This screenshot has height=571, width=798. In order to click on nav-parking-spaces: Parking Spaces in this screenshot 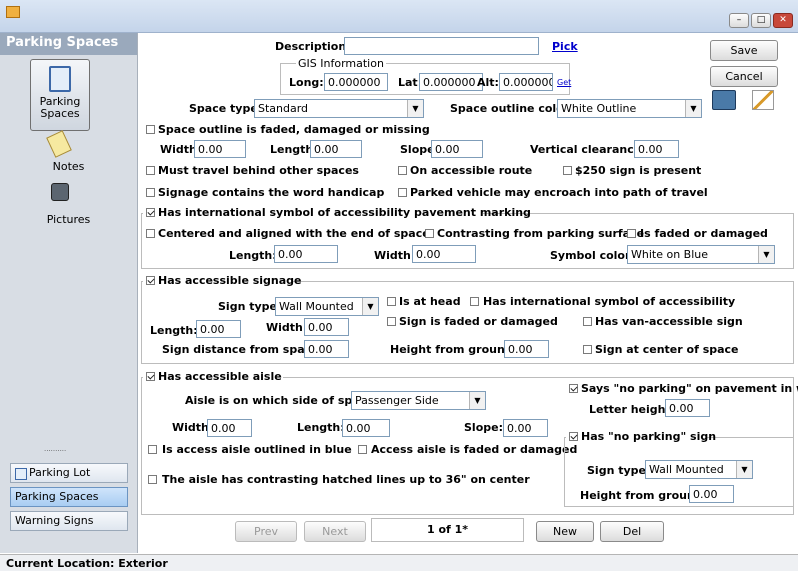, I will do `click(69, 497)`.